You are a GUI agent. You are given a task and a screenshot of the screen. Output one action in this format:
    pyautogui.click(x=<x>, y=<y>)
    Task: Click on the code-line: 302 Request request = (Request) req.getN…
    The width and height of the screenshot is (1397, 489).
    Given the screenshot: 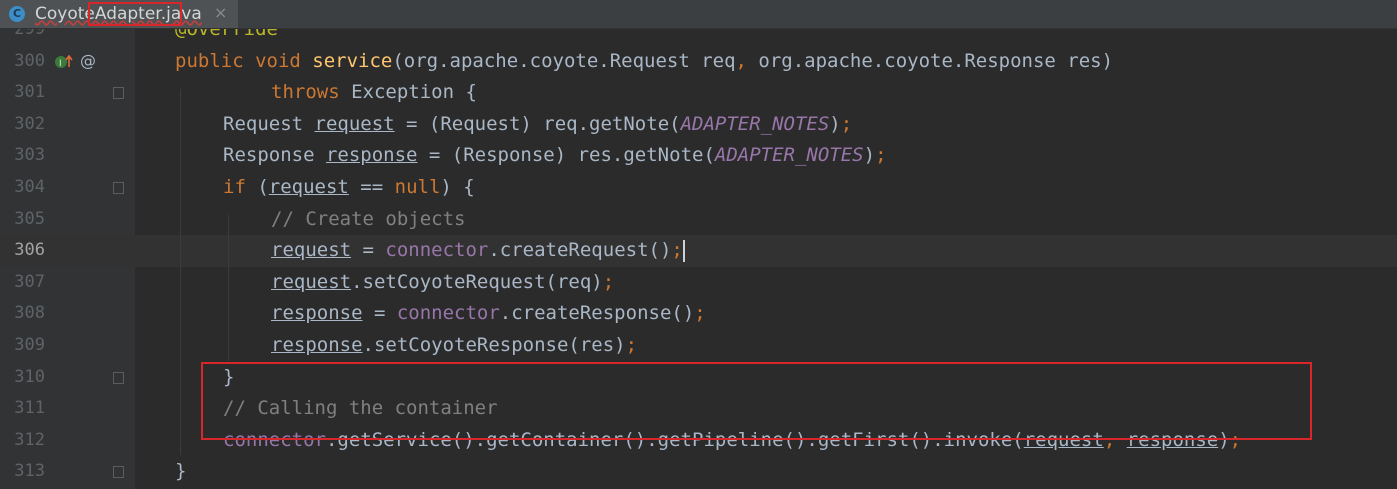 What is the action you would take?
    pyautogui.click(x=698, y=125)
    